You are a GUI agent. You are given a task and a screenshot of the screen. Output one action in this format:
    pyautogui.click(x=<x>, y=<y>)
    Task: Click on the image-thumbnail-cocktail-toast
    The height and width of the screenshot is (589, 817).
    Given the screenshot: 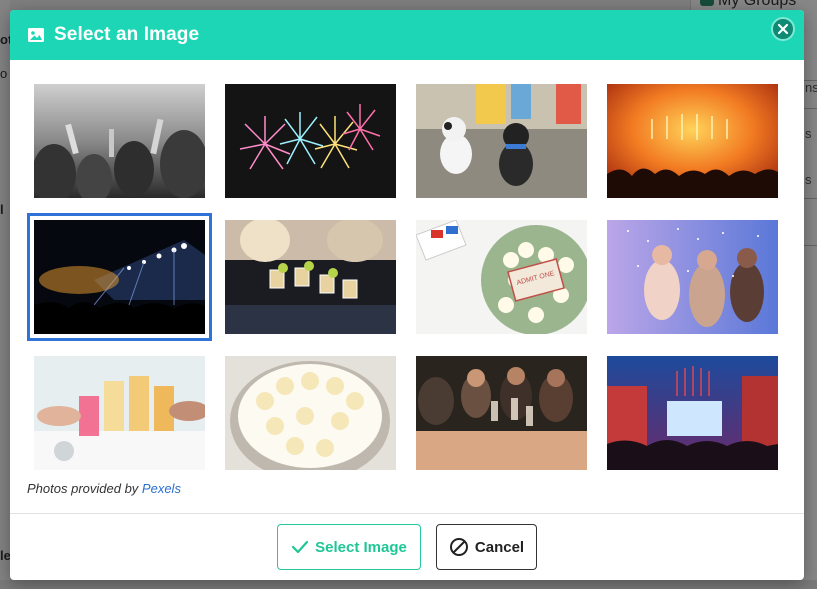 What is the action you would take?
    pyautogui.click(x=119, y=413)
    